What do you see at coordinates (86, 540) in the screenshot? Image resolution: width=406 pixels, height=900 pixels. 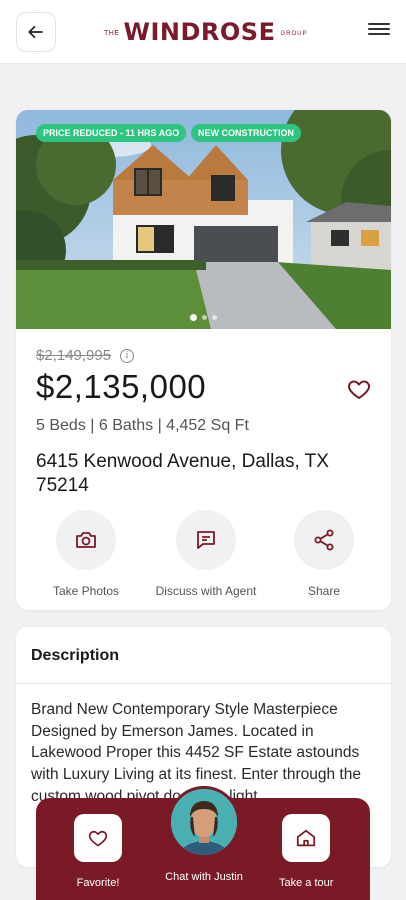 I see `camera-icon` at bounding box center [86, 540].